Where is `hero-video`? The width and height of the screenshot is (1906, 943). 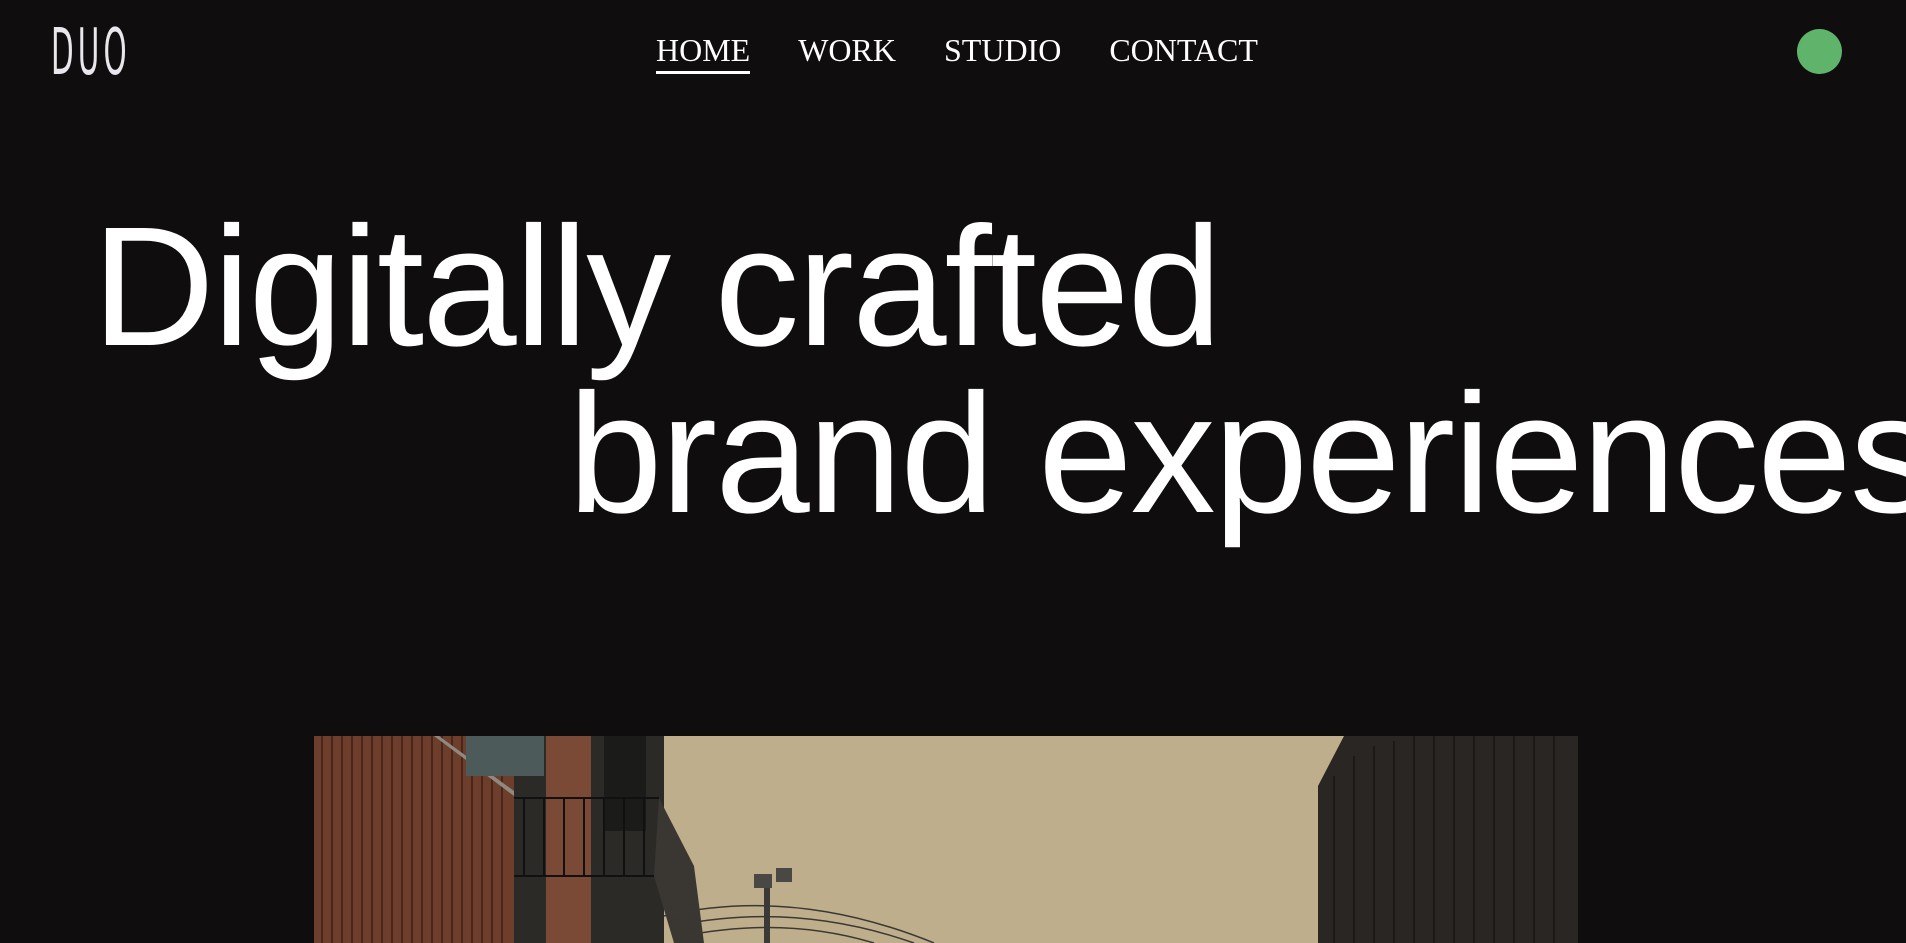 hero-video is located at coordinates (946, 839).